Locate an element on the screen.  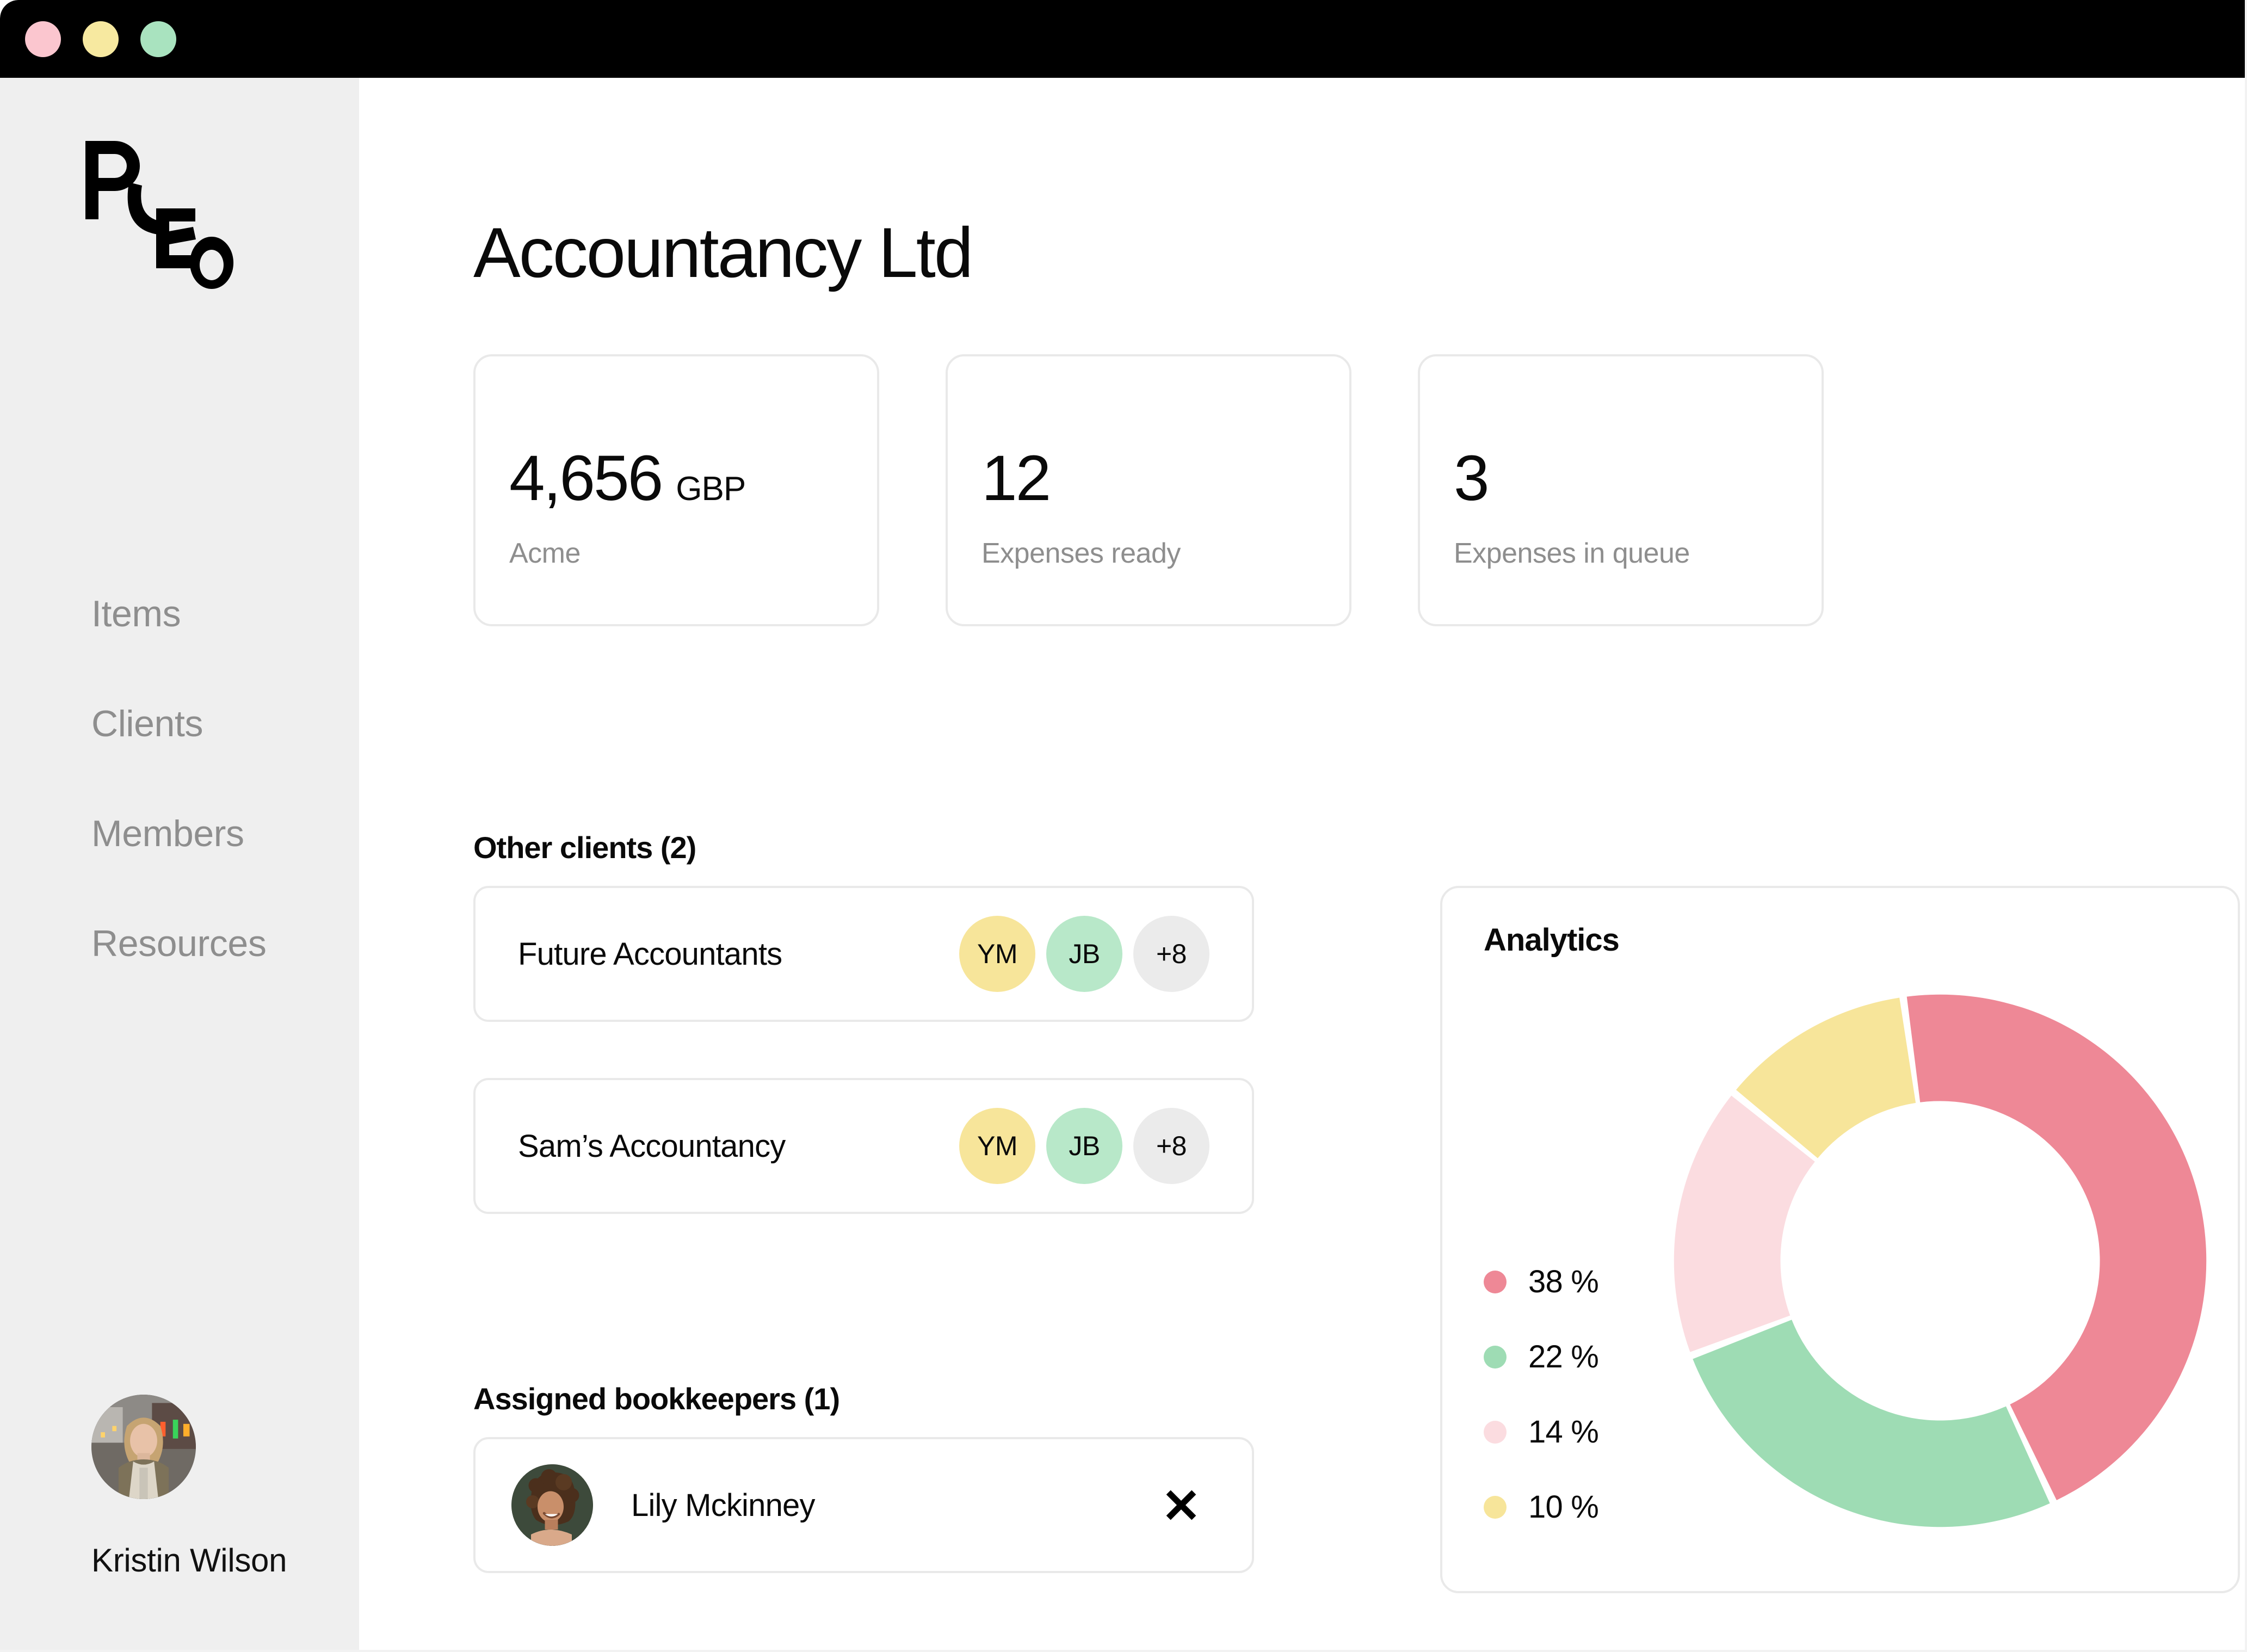
stat-label: Expenses ready is located at coordinates (1081, 553).